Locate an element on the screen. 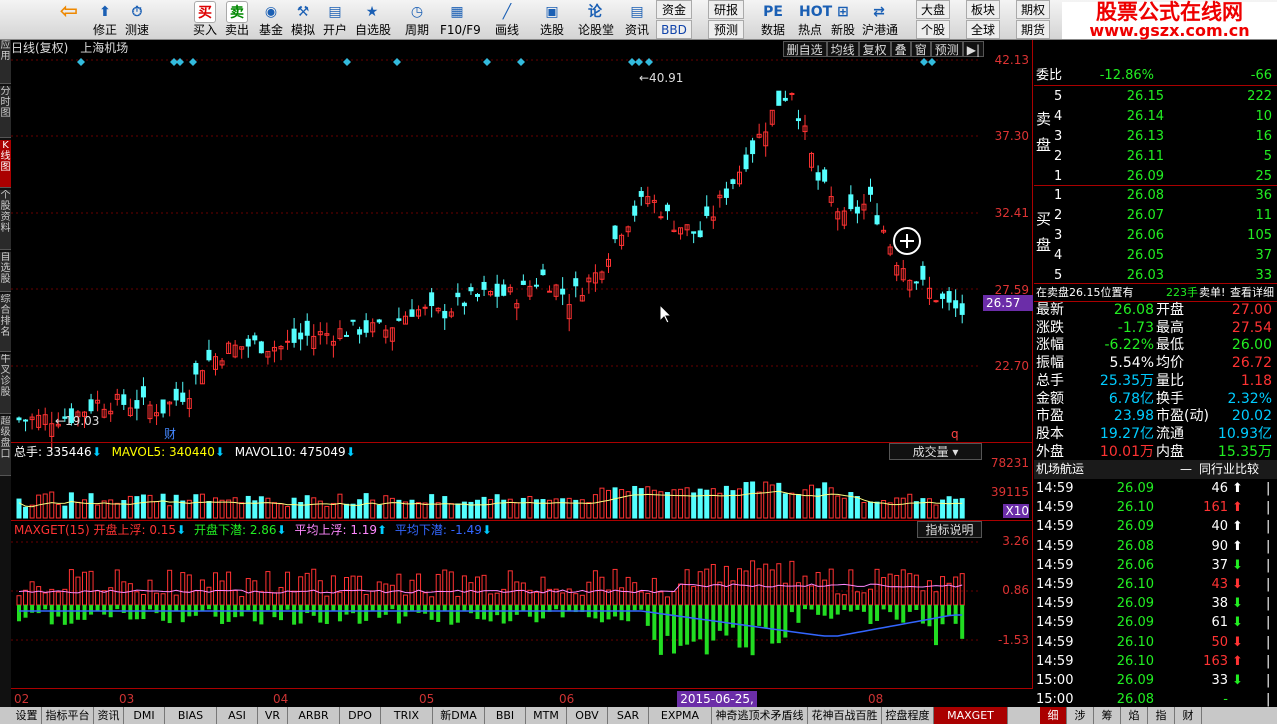 This screenshot has height=724, width=1277. toolbar-small-4: 大盘 is located at coordinates (933, 9).